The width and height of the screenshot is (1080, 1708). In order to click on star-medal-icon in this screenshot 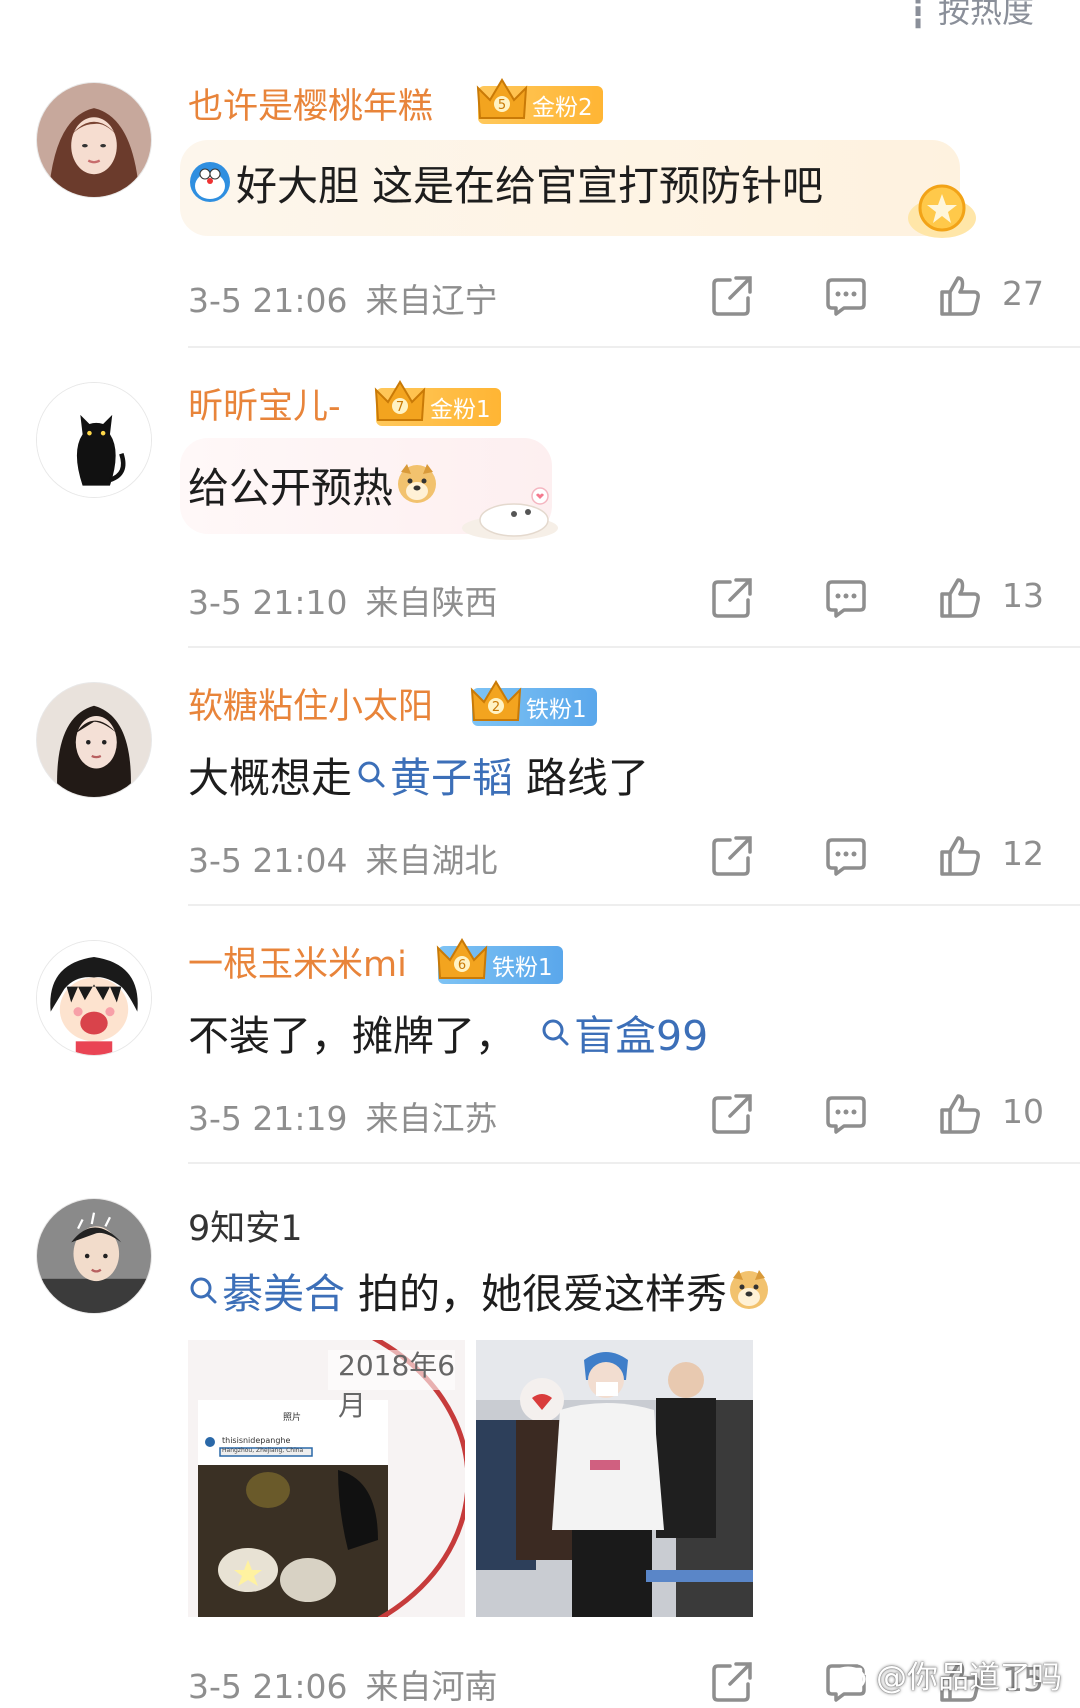, I will do `click(942, 211)`.